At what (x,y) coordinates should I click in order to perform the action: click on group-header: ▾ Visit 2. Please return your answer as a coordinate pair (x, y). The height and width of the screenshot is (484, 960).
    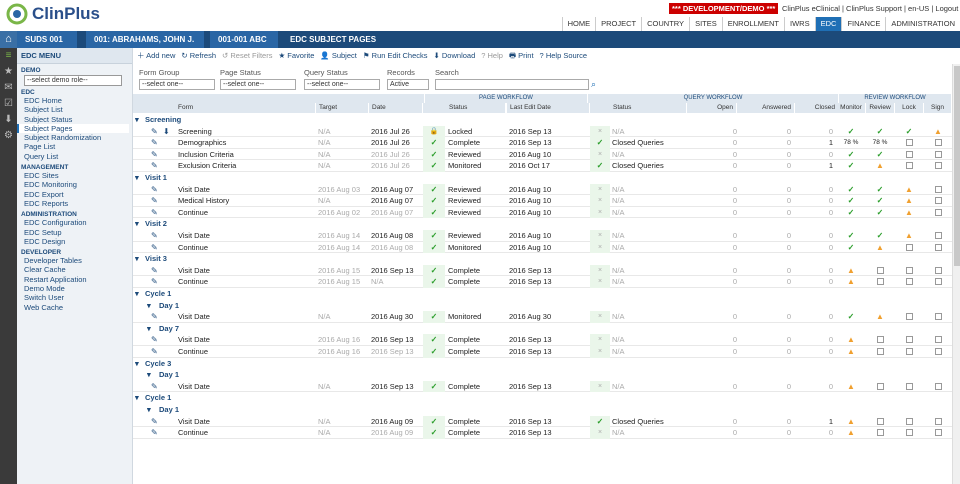
    Looking at the image, I should click on (542, 224).